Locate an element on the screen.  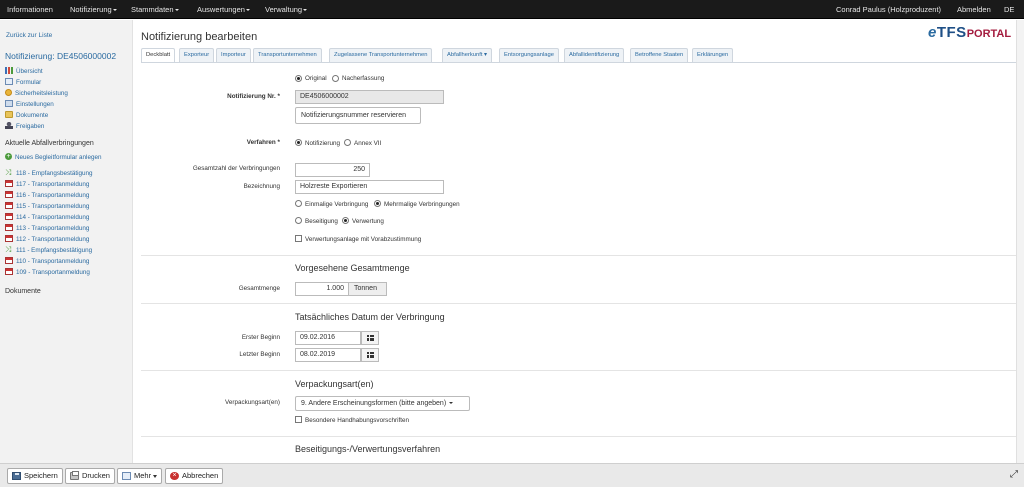
print-icon is located at coordinates (74, 475).